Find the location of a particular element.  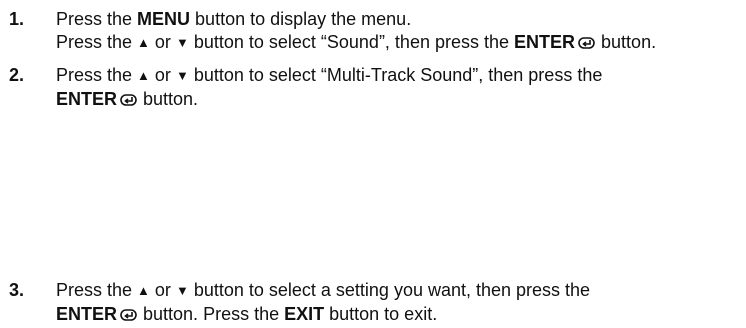

text-segment: button to display the menu. is located at coordinates (301, 19).